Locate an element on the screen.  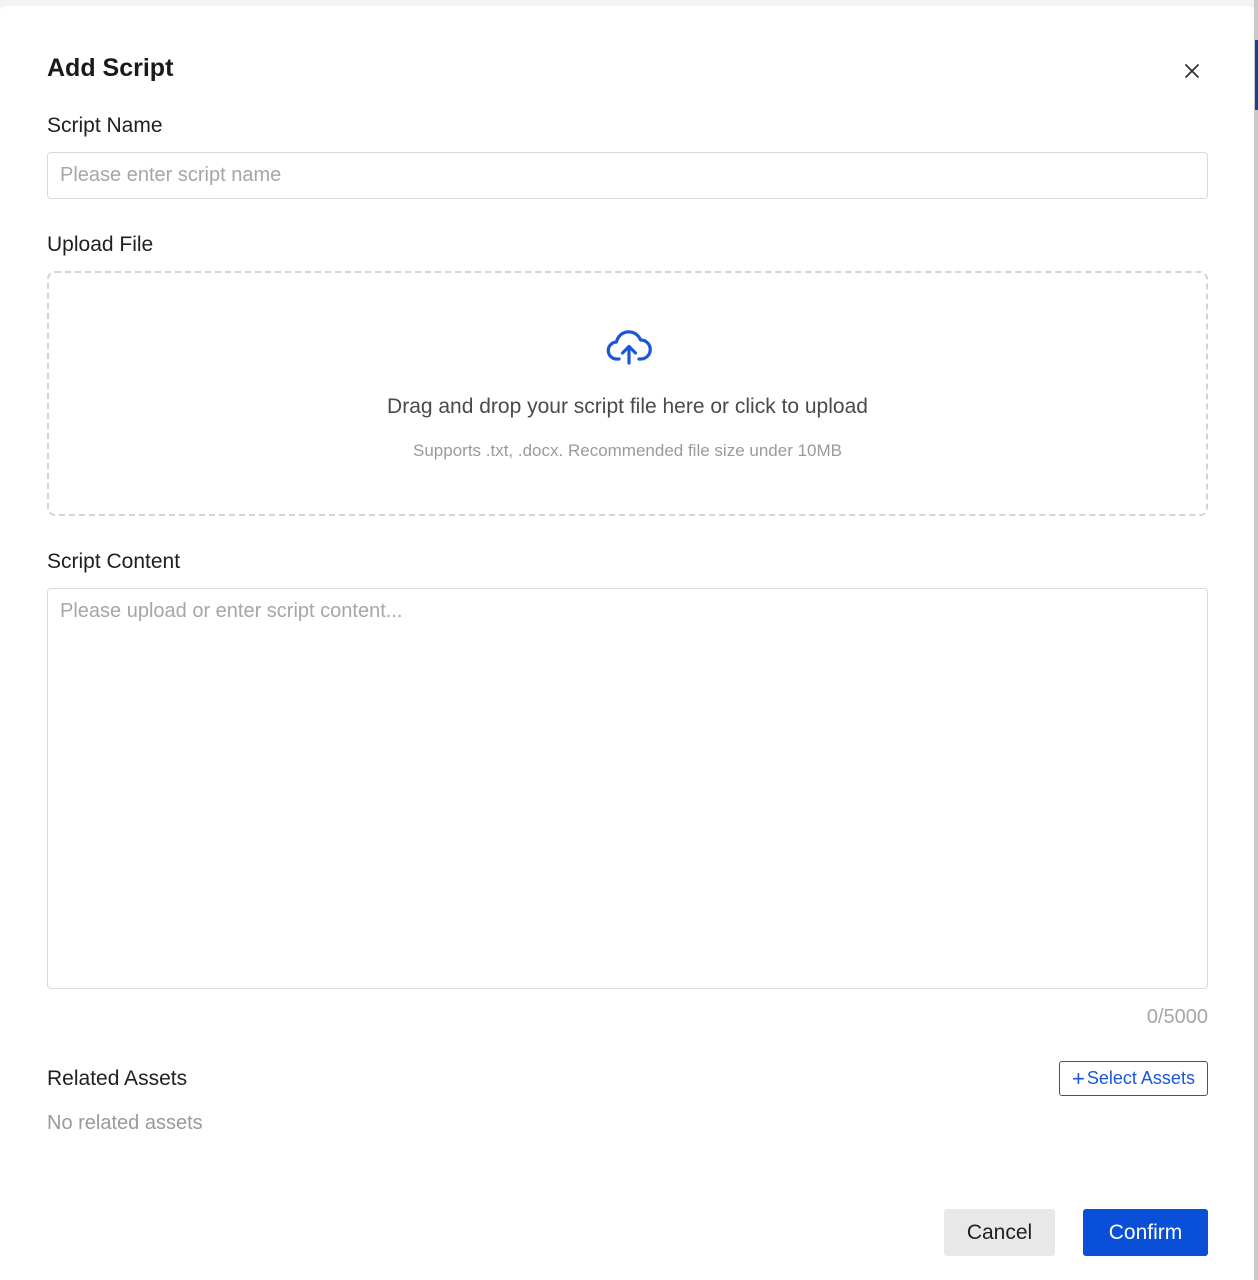
empty-assets-text: No related assets is located at coordinates (125, 1123).